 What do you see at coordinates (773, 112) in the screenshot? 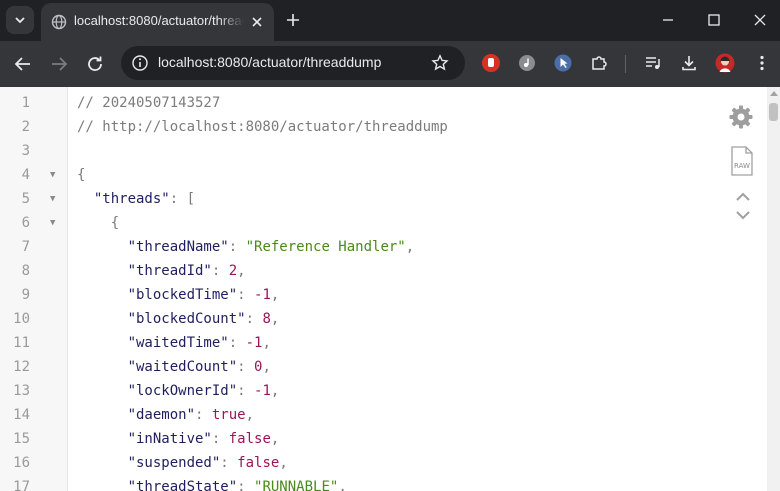
I see `scroll-thumb` at bounding box center [773, 112].